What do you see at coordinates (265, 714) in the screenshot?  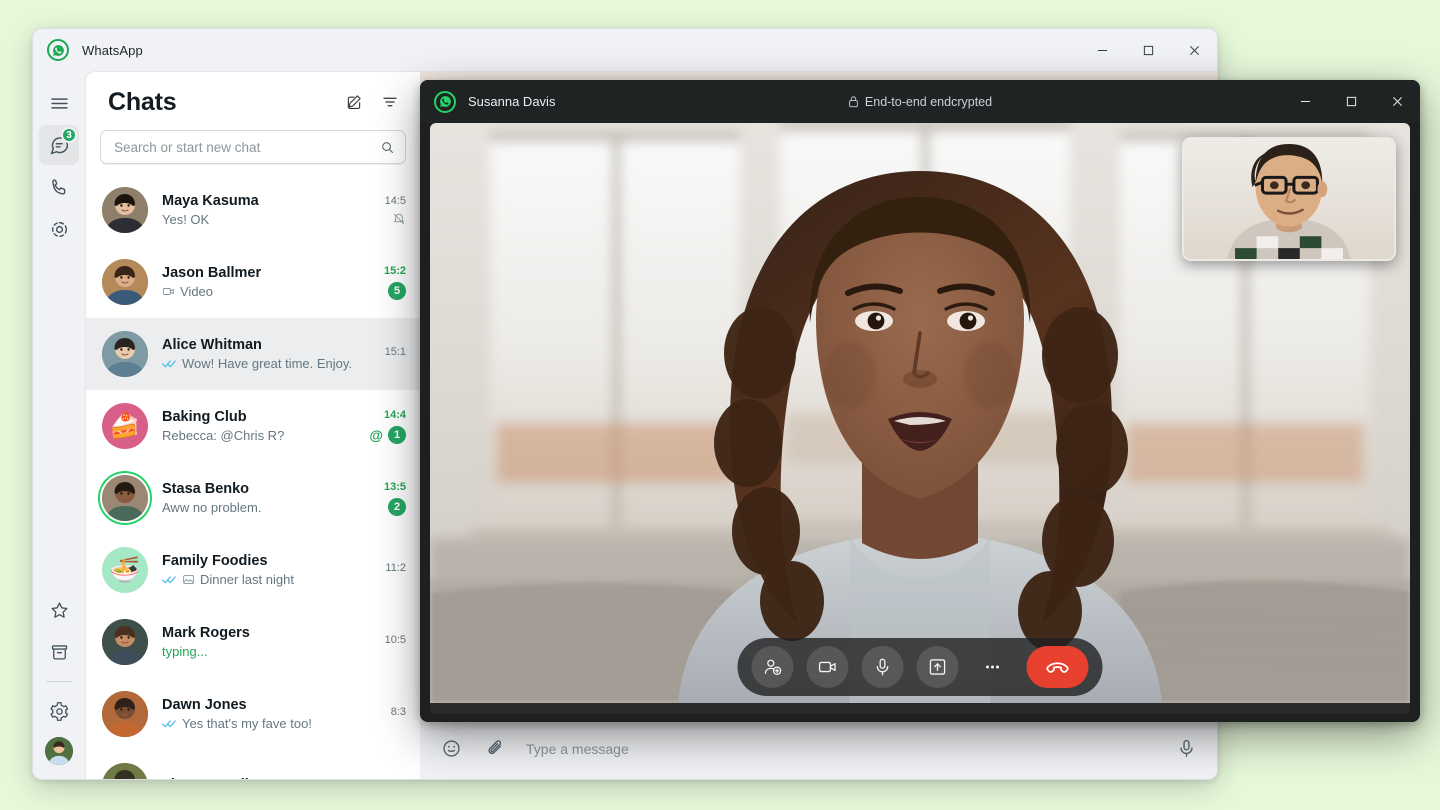 I see `chat-item-text: Dawn Jones Yes that's my fave too!` at bounding box center [265, 714].